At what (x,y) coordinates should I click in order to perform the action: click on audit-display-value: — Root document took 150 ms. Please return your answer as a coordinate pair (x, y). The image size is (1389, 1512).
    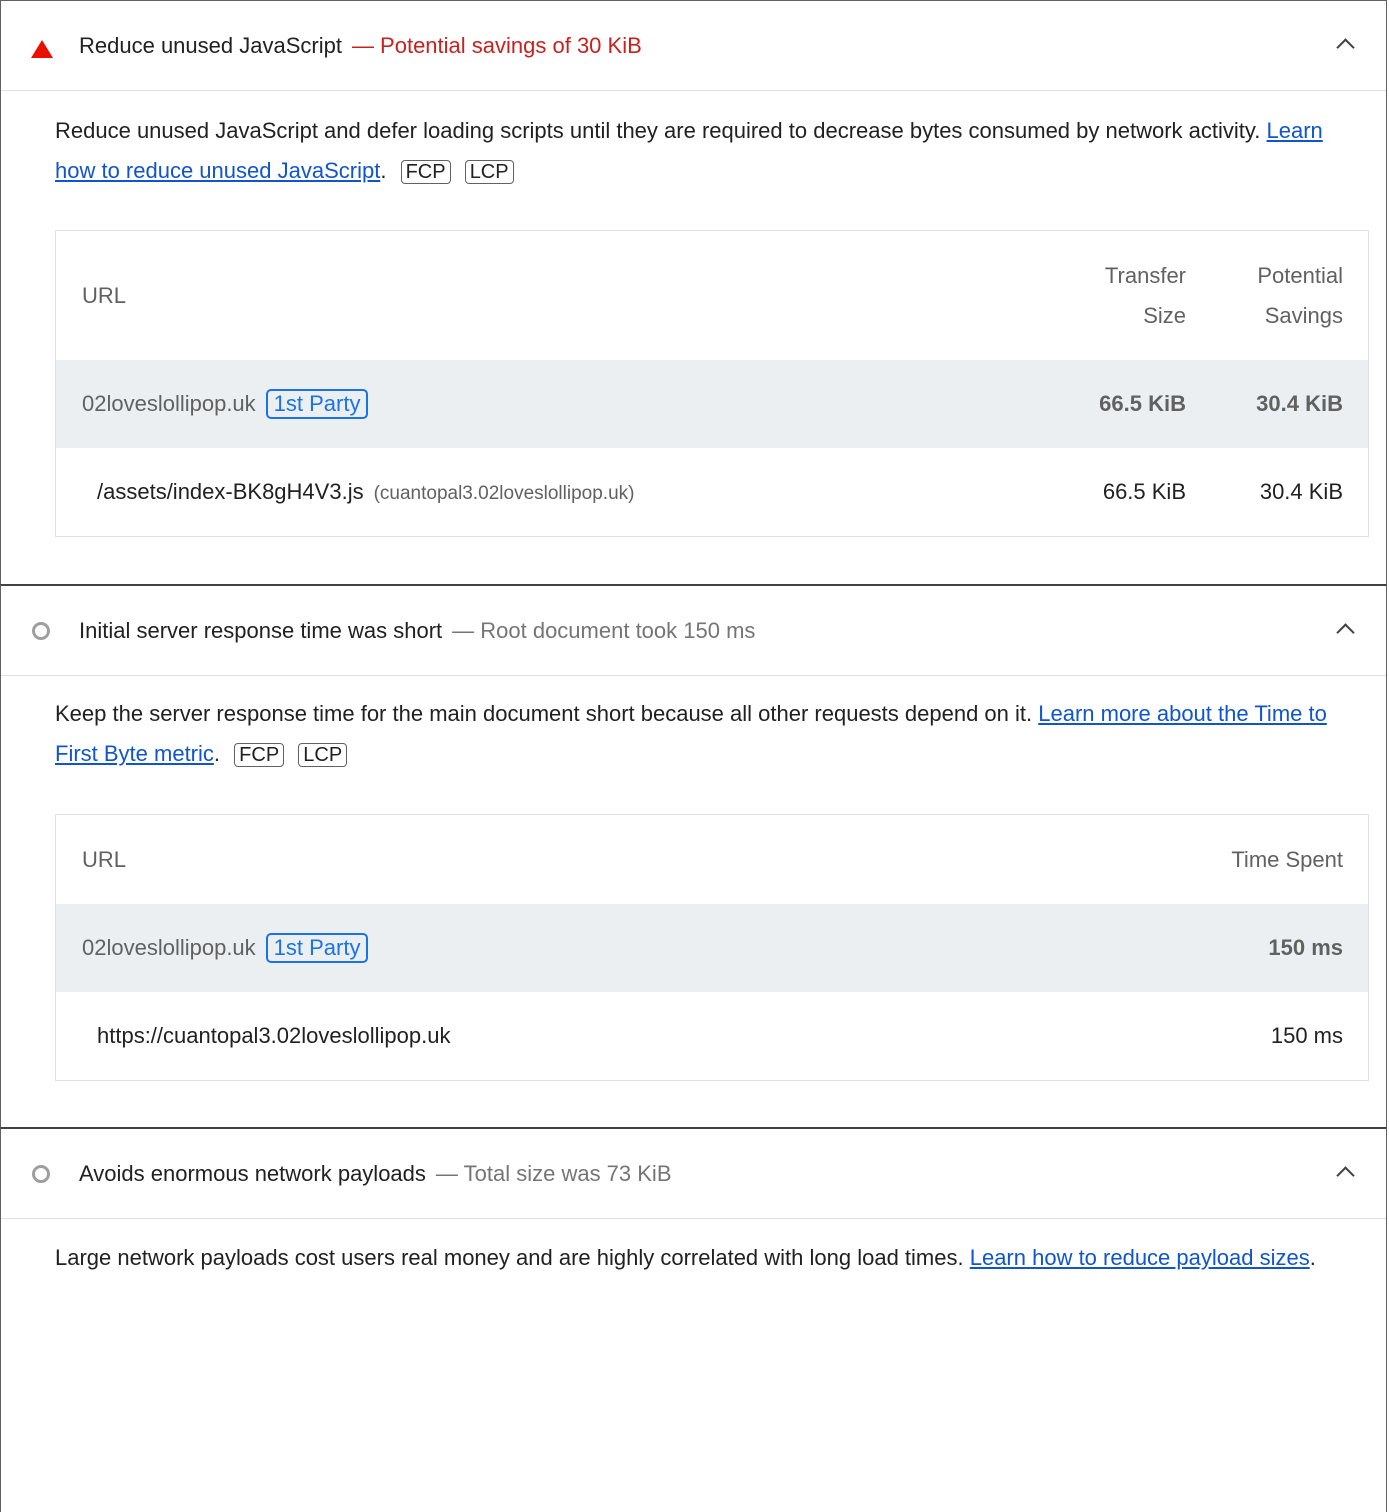
    Looking at the image, I should click on (604, 630).